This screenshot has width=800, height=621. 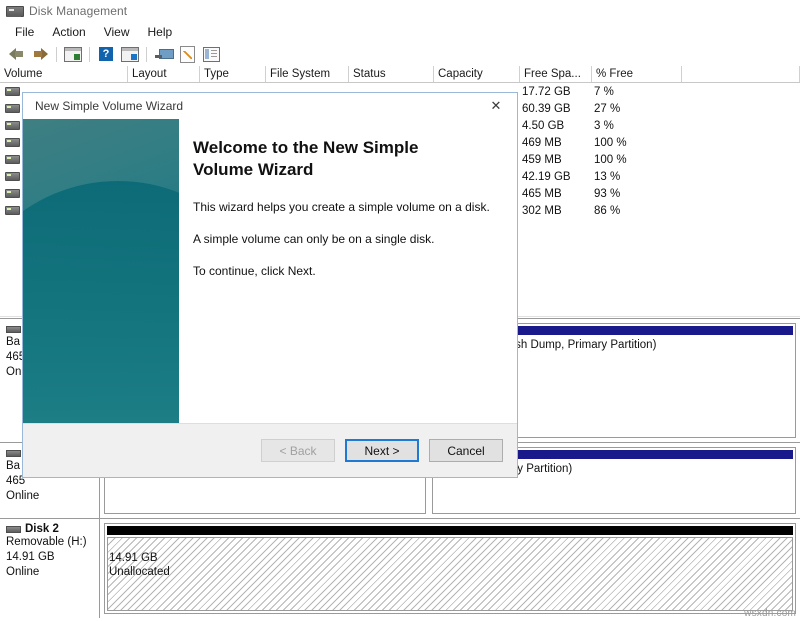 What do you see at coordinates (68, 32) in the screenshot?
I see `menu-action: Action` at bounding box center [68, 32].